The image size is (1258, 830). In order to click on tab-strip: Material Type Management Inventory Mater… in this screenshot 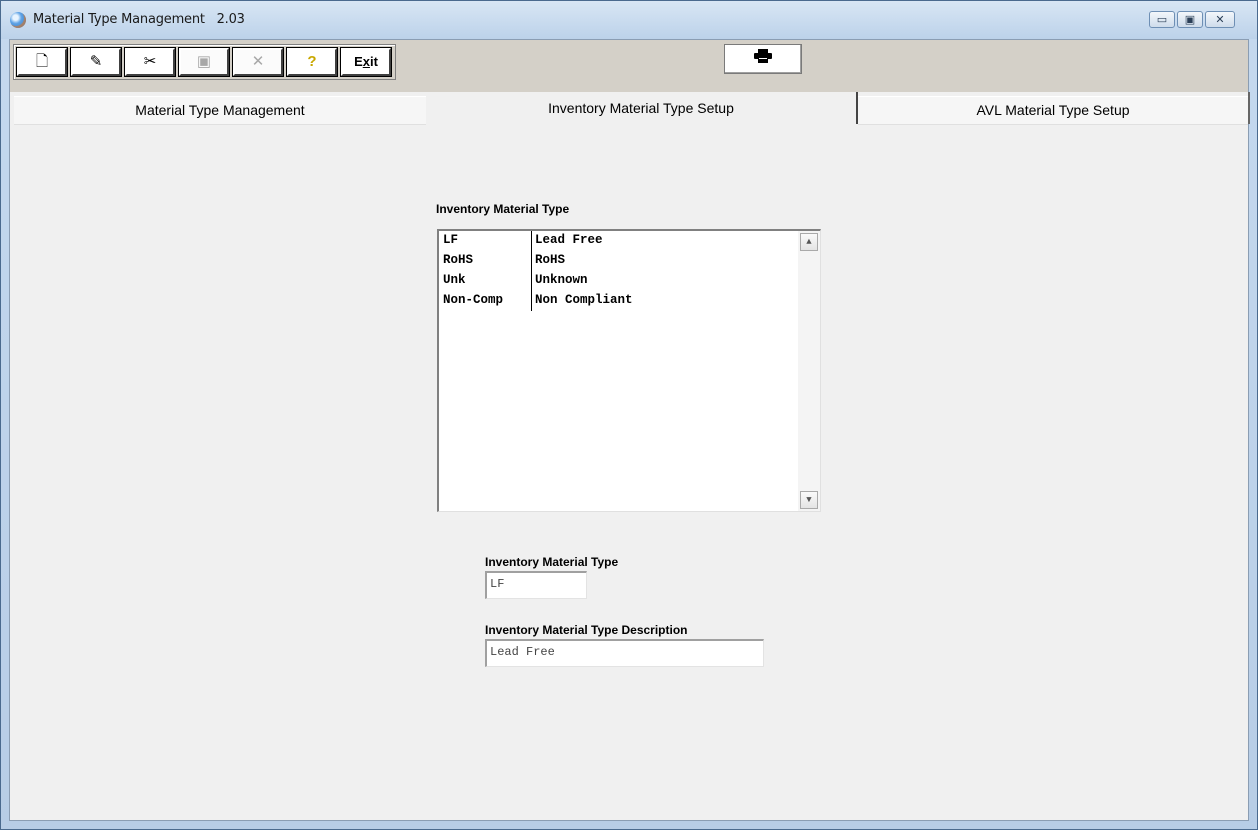, I will do `click(632, 108)`.